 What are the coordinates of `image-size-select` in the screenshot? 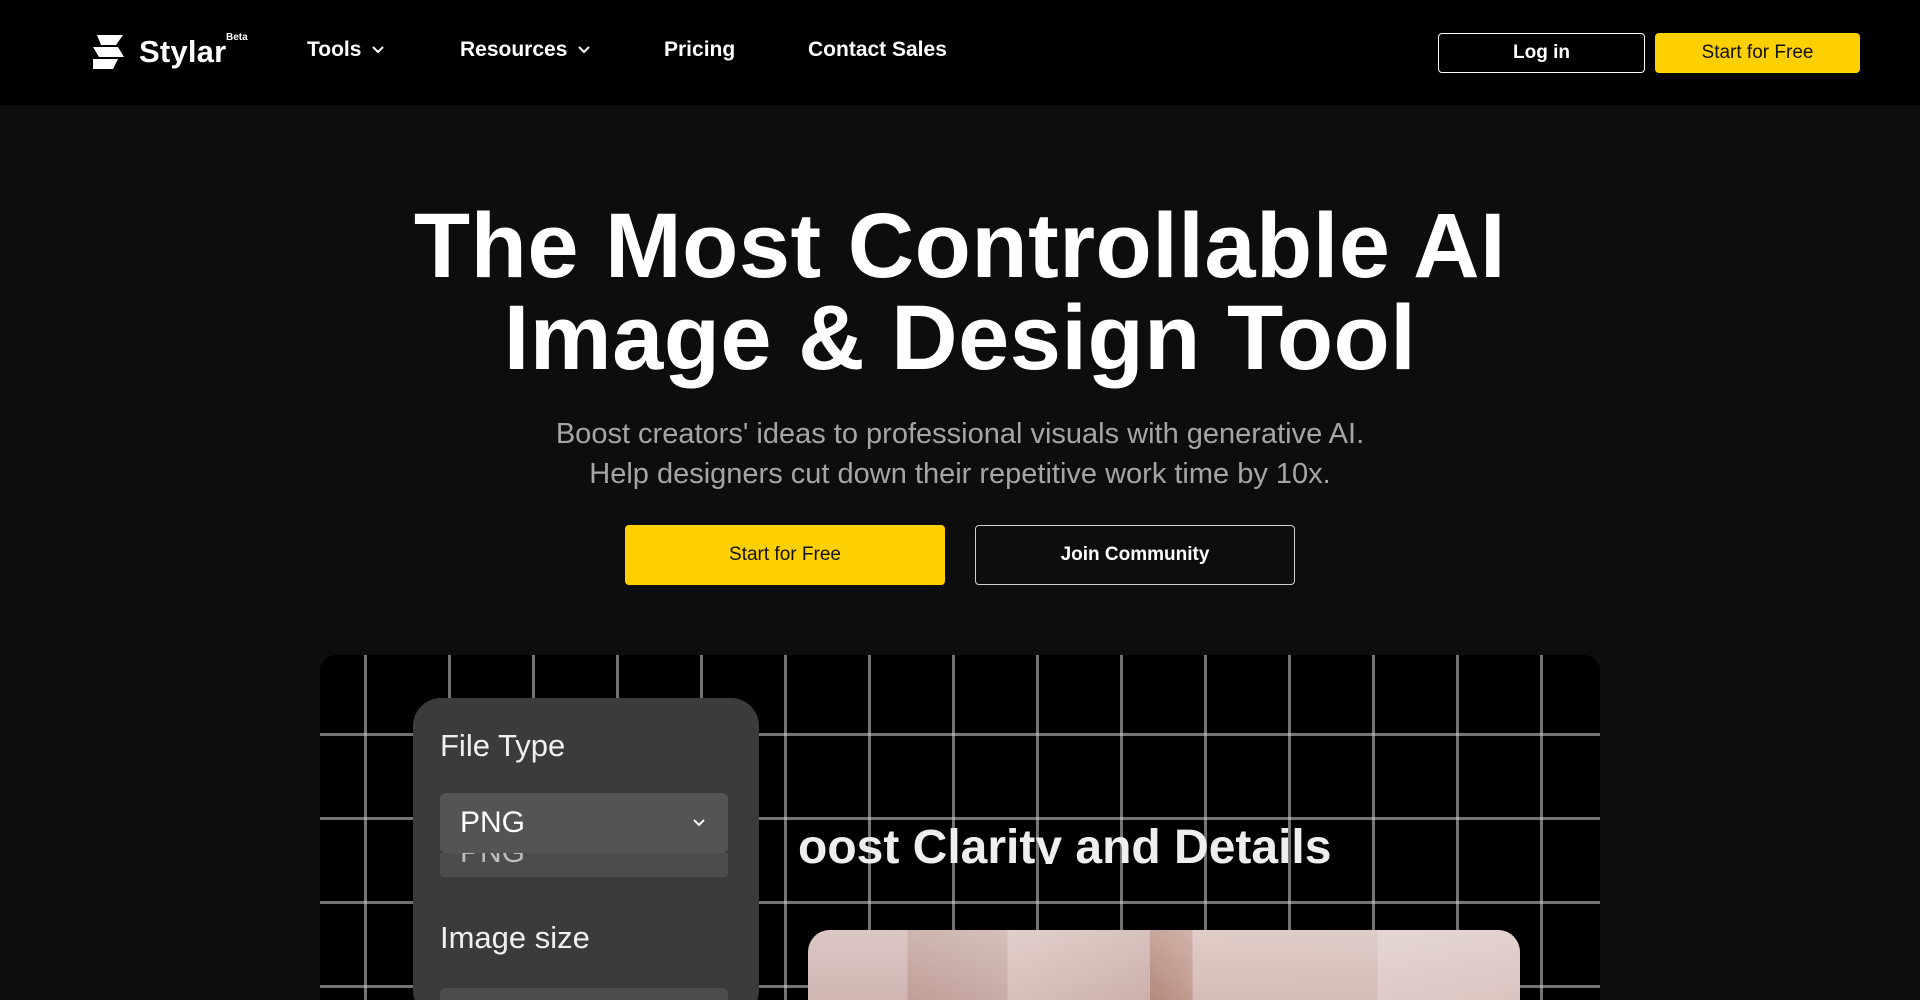 It's located at (584, 994).